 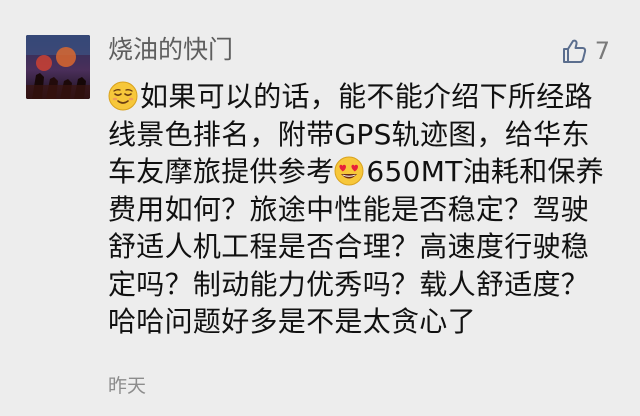 What do you see at coordinates (127, 386) in the screenshot?
I see `comment-time: 昨天` at bounding box center [127, 386].